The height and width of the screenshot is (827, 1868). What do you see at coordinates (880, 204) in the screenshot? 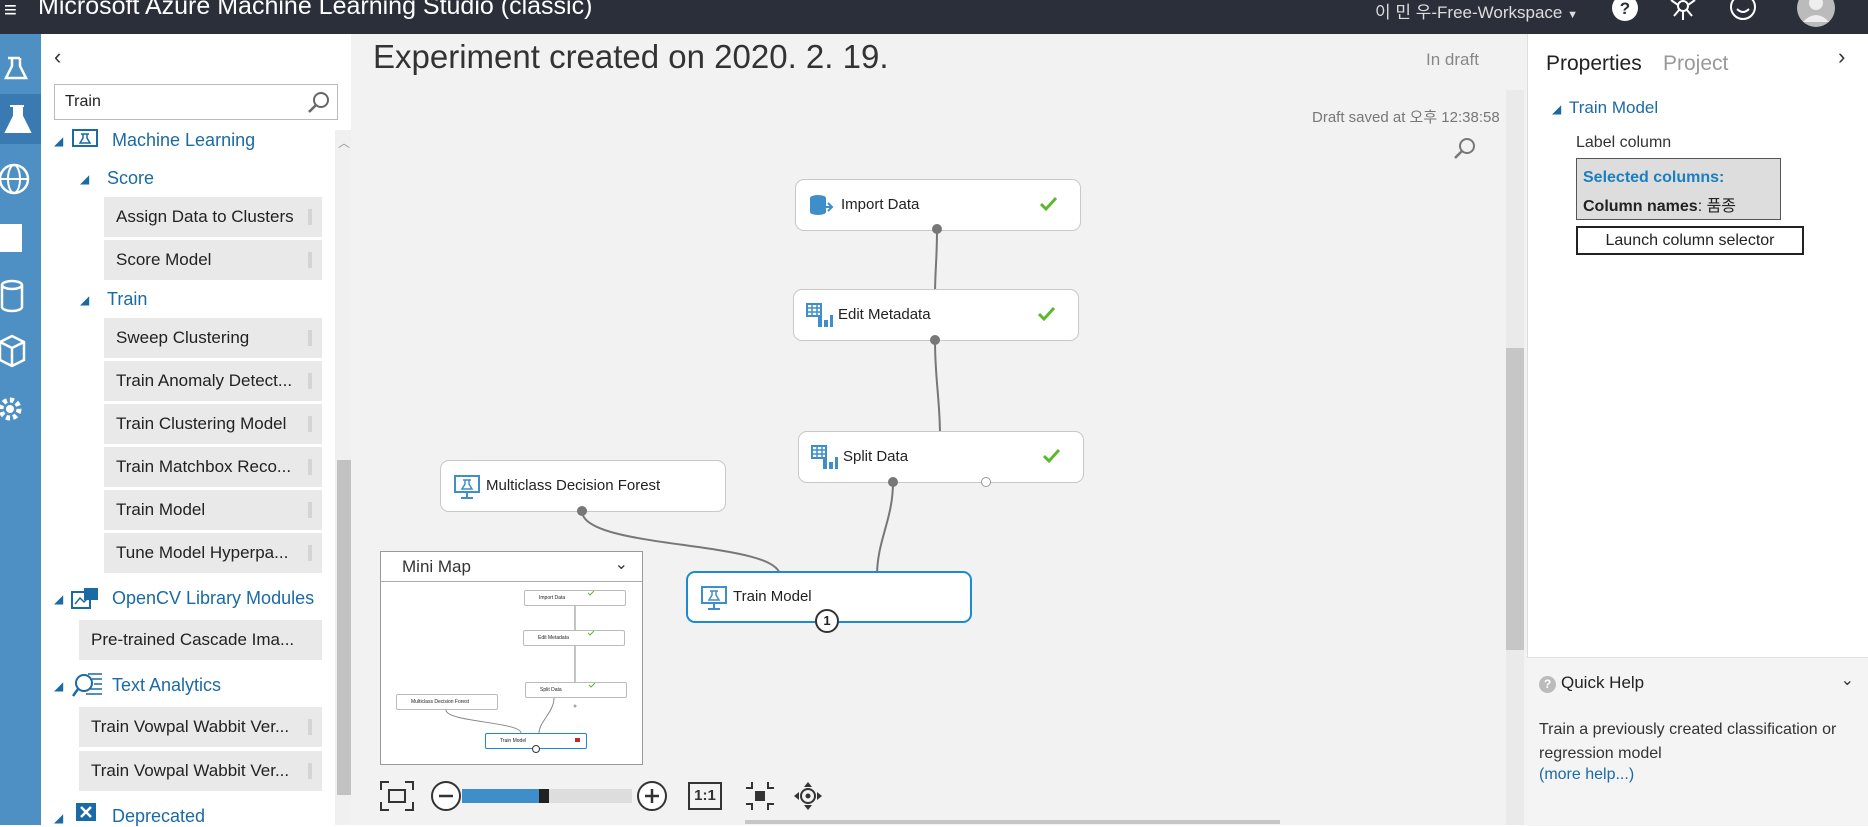
I see `node-label: Import Data` at bounding box center [880, 204].